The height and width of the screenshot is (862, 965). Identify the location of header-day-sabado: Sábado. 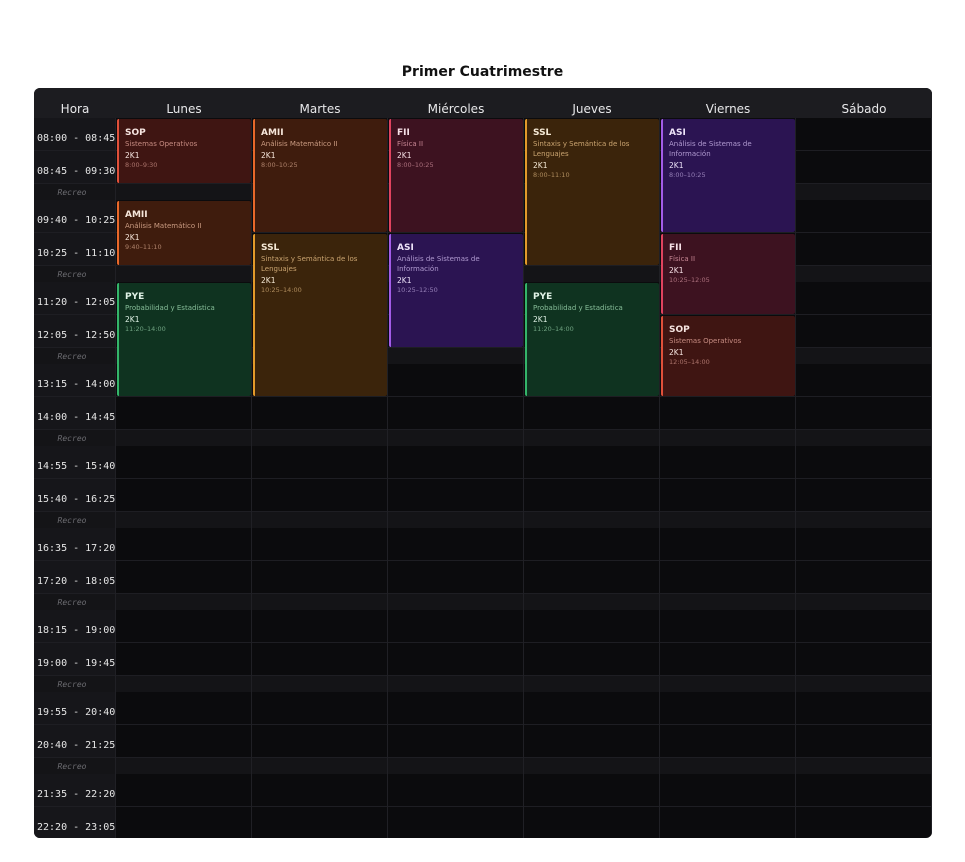
(864, 109).